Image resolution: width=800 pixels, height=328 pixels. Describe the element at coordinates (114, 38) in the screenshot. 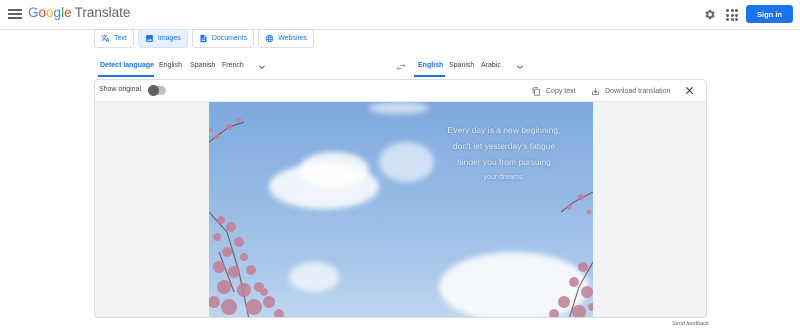

I see `tab-text: Text` at that location.